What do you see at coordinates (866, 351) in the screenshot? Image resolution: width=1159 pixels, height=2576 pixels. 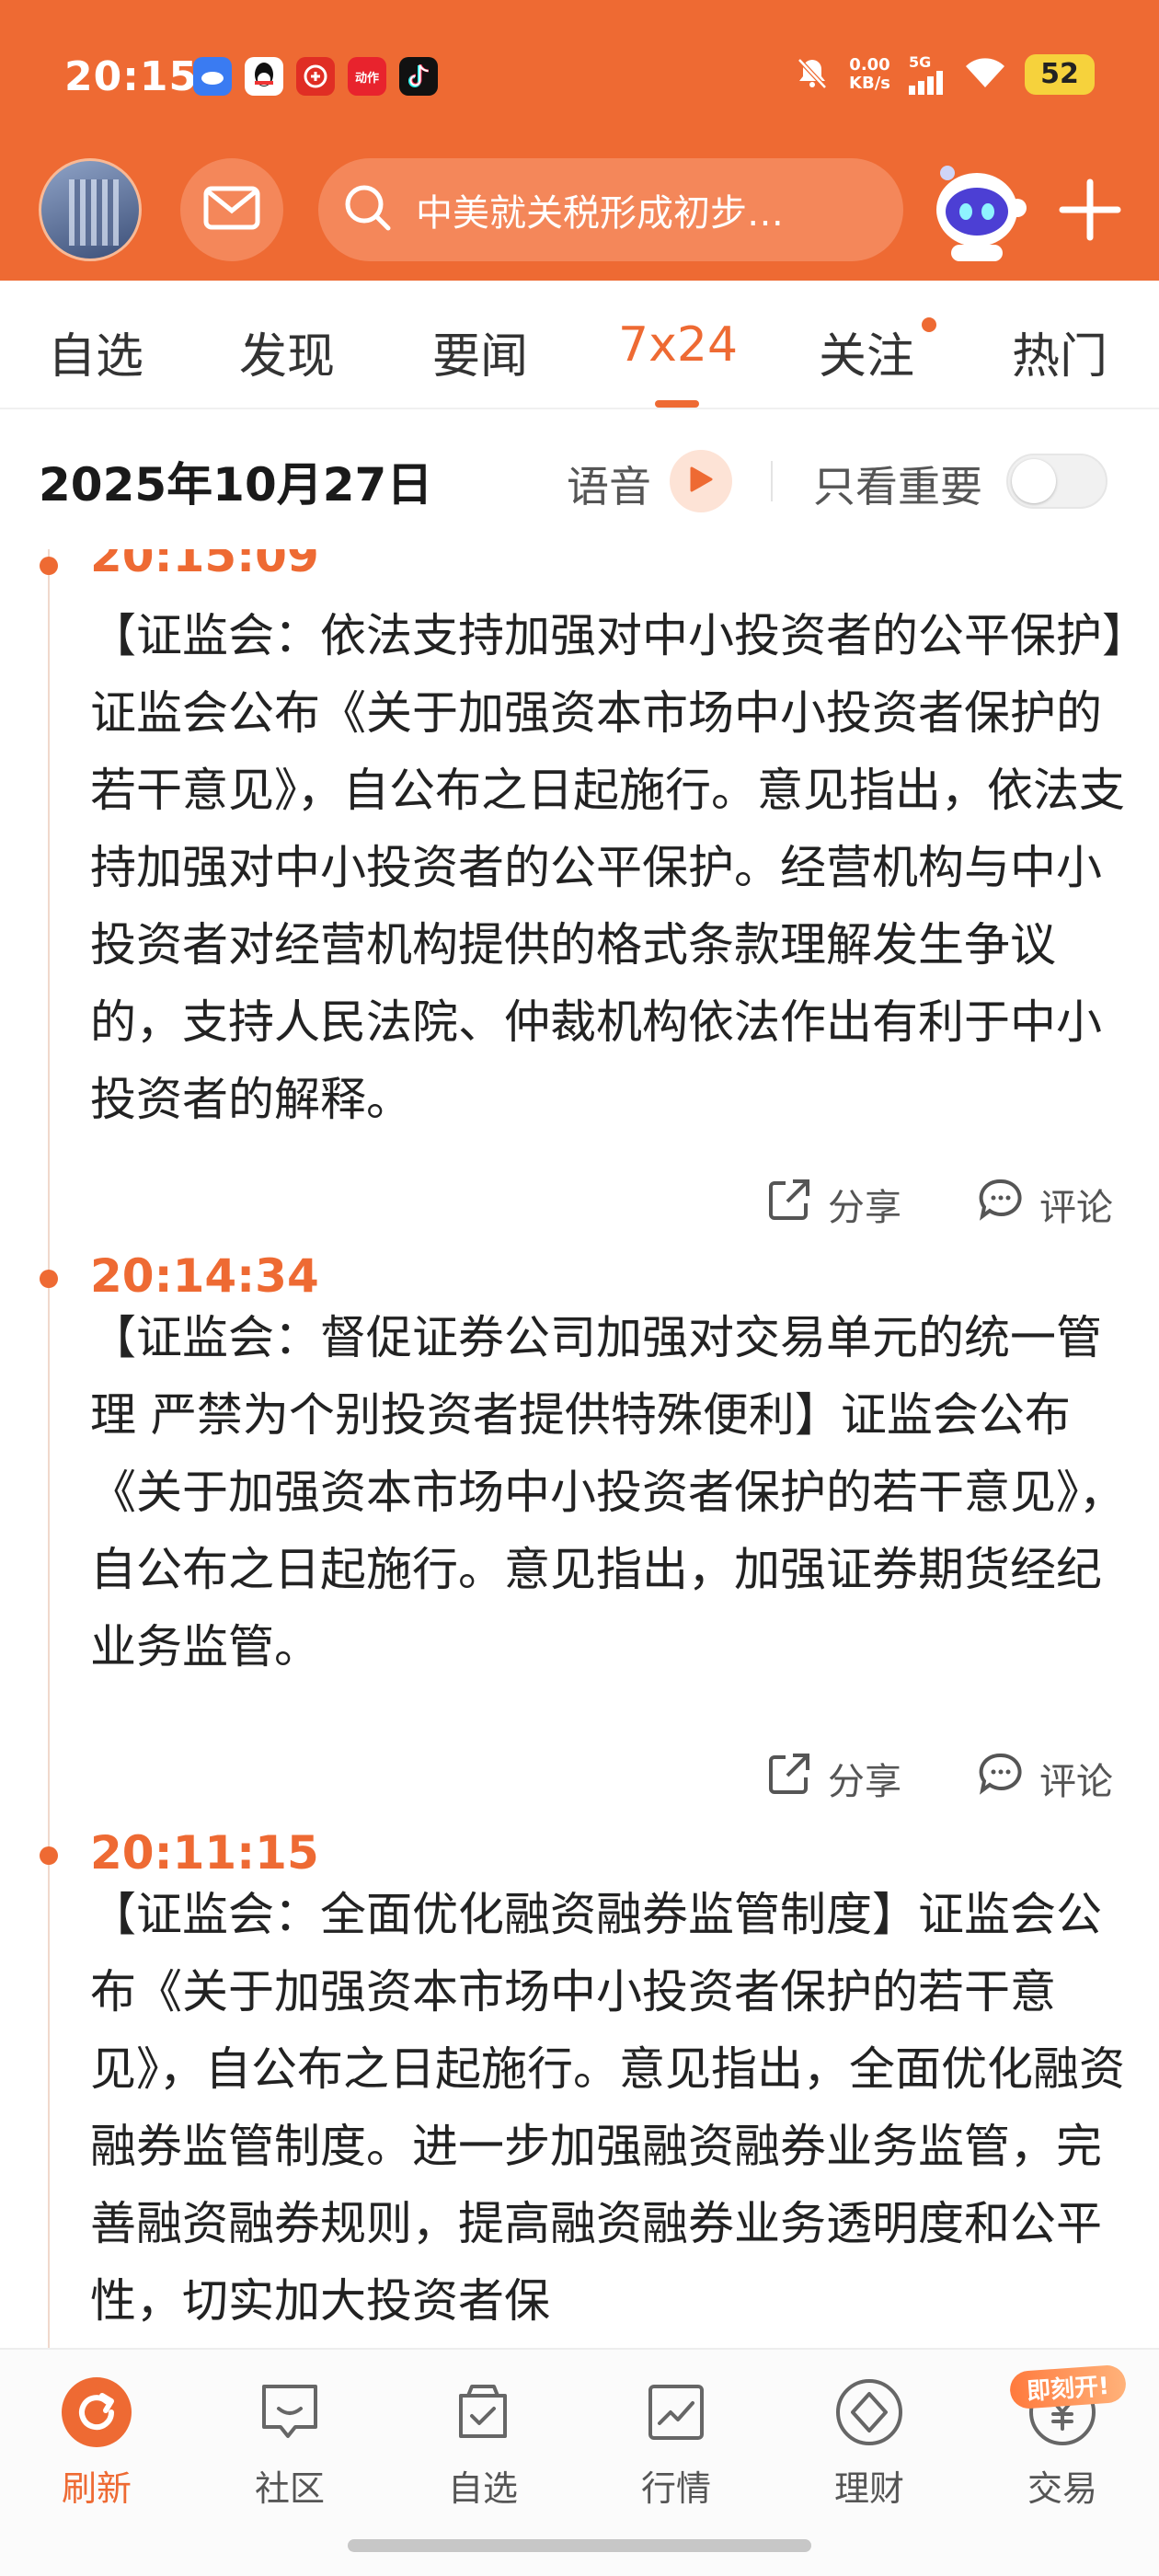 I see `tab-following: 关注` at bounding box center [866, 351].